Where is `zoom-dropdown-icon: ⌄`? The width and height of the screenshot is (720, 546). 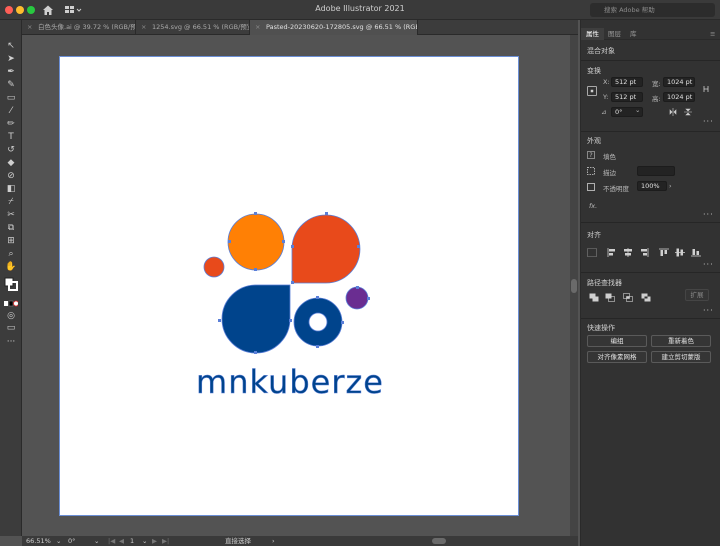 zoom-dropdown-icon: ⌄ is located at coordinates (58, 541).